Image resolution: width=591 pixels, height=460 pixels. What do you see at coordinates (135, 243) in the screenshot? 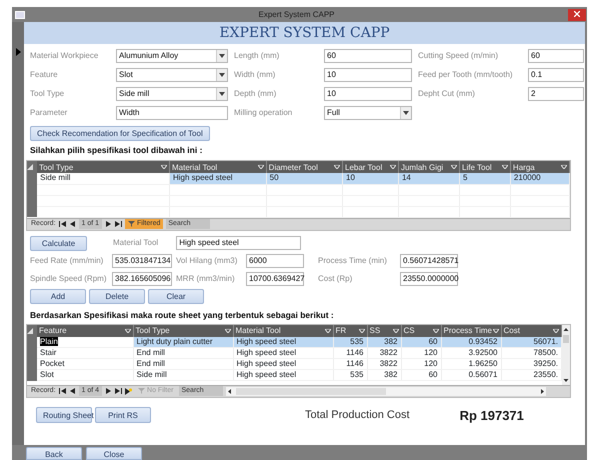
I see `field-label: Material Tool` at bounding box center [135, 243].